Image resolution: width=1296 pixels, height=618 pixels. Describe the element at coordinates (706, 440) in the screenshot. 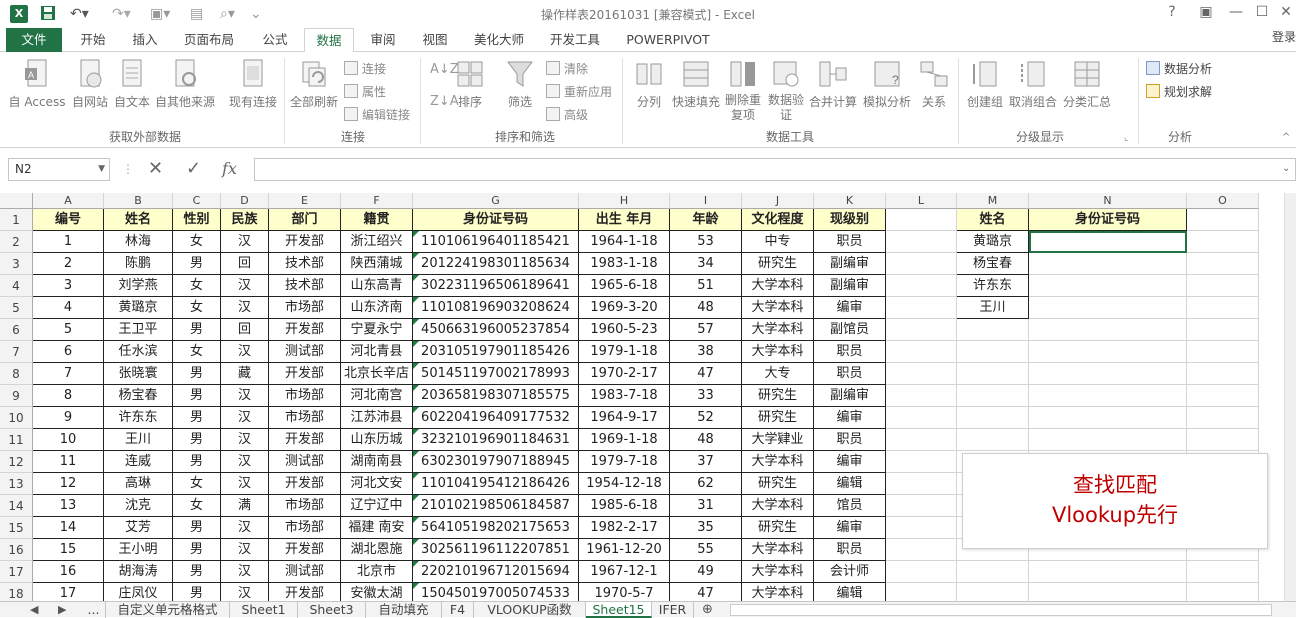

I see `table-cell: 48` at that location.